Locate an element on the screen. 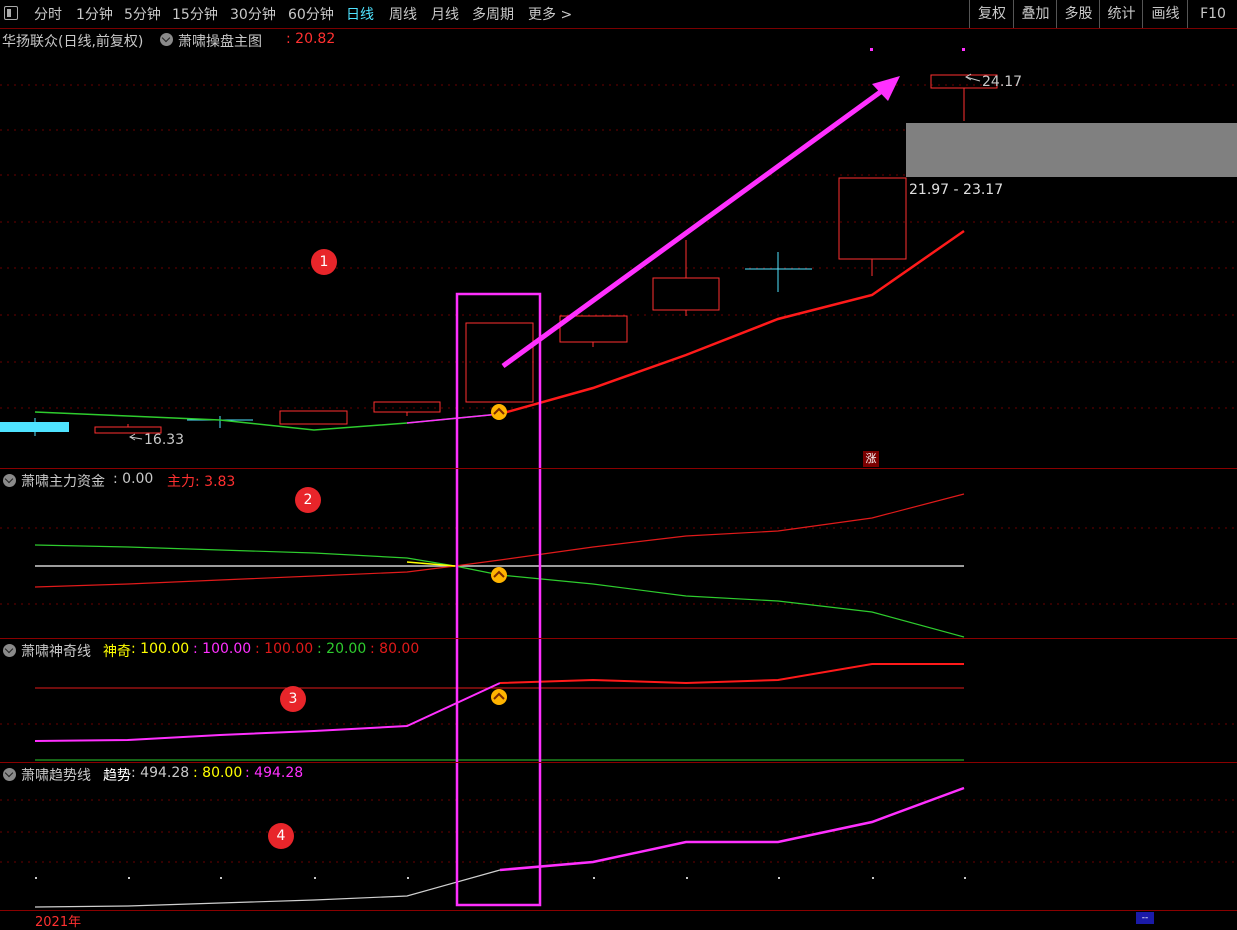 This screenshot has height=930, width=1237. annotation-badge-2: 2 is located at coordinates (308, 500).